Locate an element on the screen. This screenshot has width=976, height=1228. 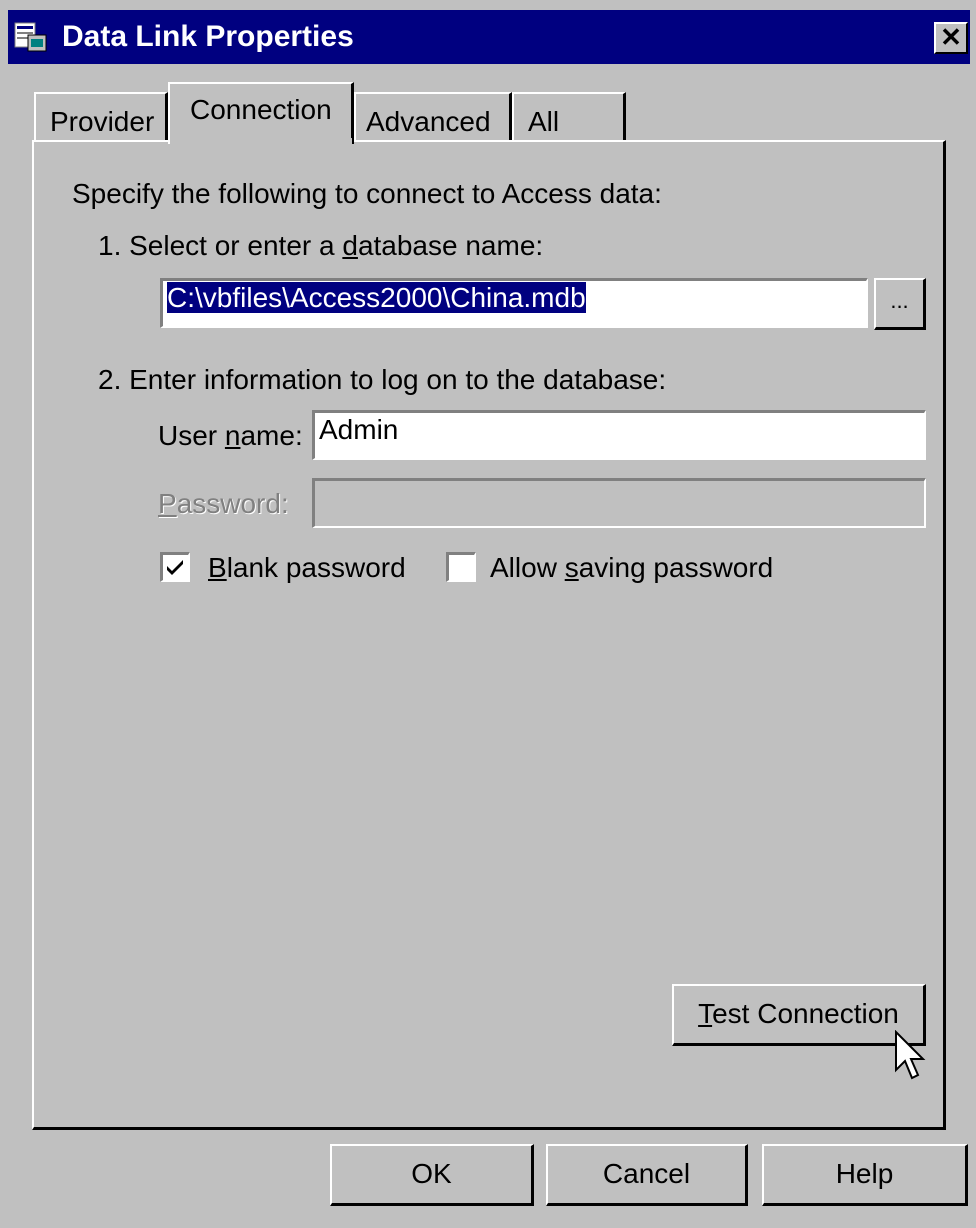
tab-advanced: Advanced is located at coordinates (433, 118).